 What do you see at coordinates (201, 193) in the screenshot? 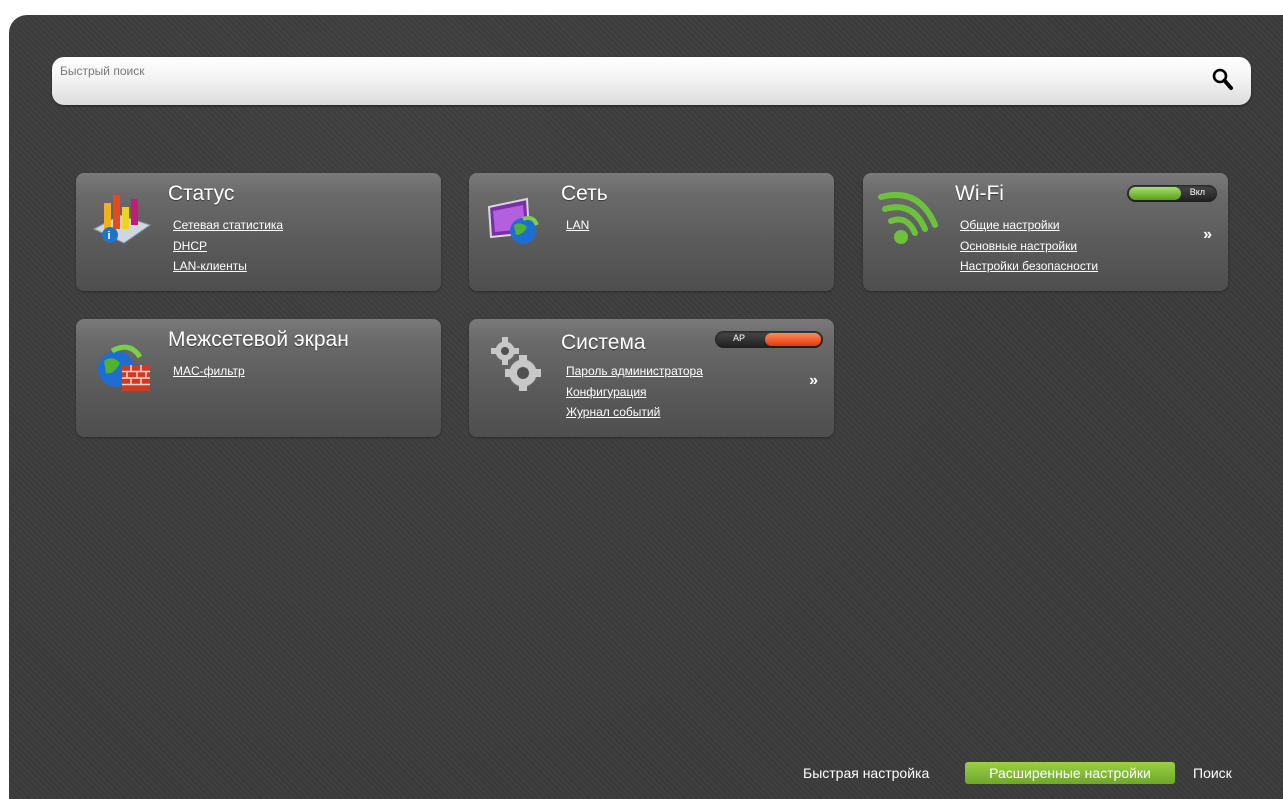
I see `card-status-title: Статус` at bounding box center [201, 193].